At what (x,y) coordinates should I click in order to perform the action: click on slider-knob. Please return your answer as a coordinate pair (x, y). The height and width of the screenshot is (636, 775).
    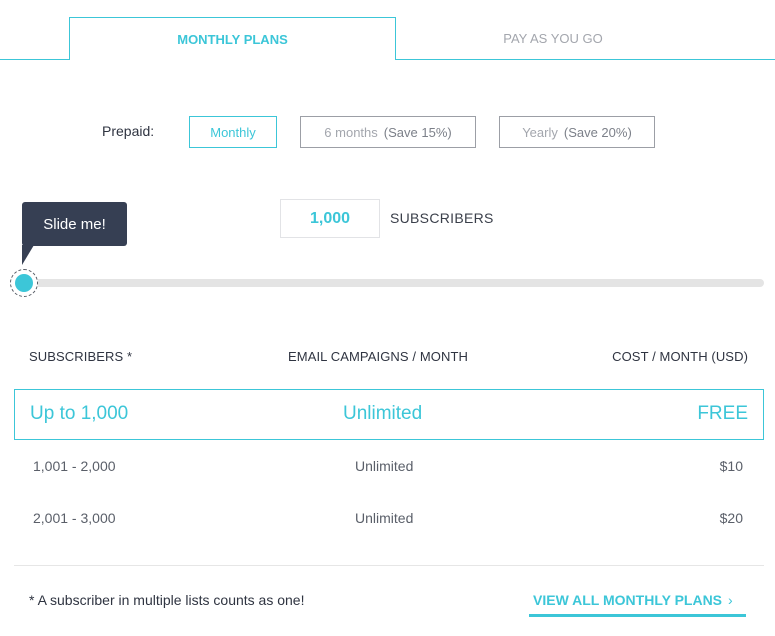
    Looking at the image, I should click on (24, 283).